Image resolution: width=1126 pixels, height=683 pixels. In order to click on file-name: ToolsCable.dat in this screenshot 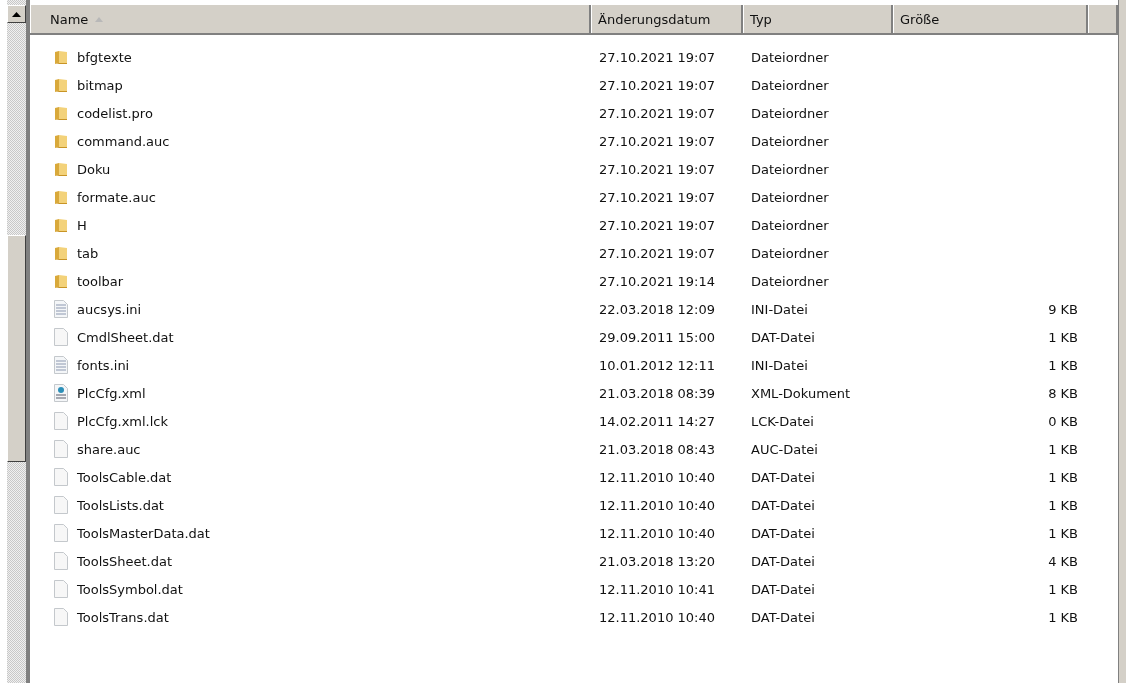, I will do `click(124, 477)`.